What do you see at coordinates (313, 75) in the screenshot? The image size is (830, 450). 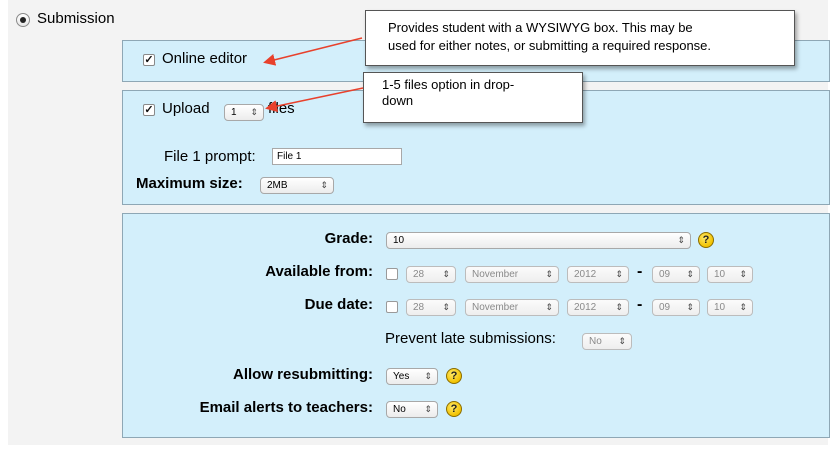 I see `callout-arrows` at bounding box center [313, 75].